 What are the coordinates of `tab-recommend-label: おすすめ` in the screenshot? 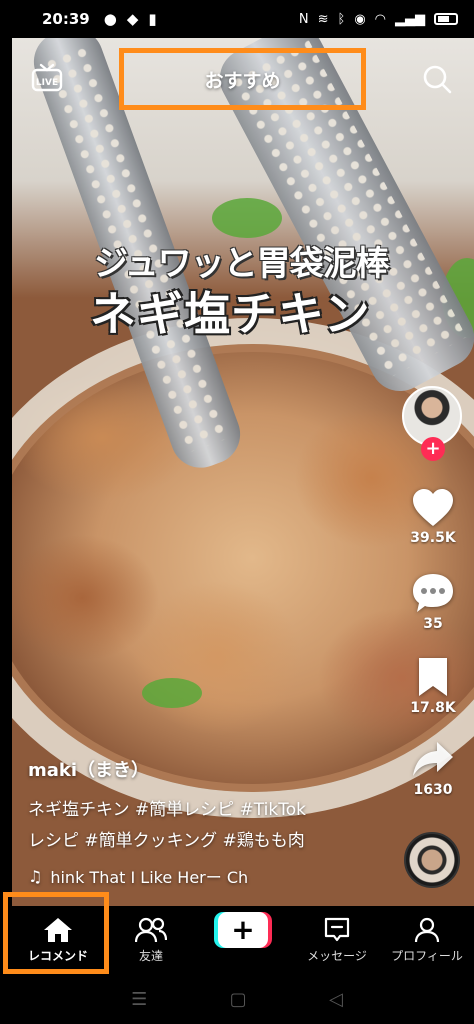 It's located at (242, 80).